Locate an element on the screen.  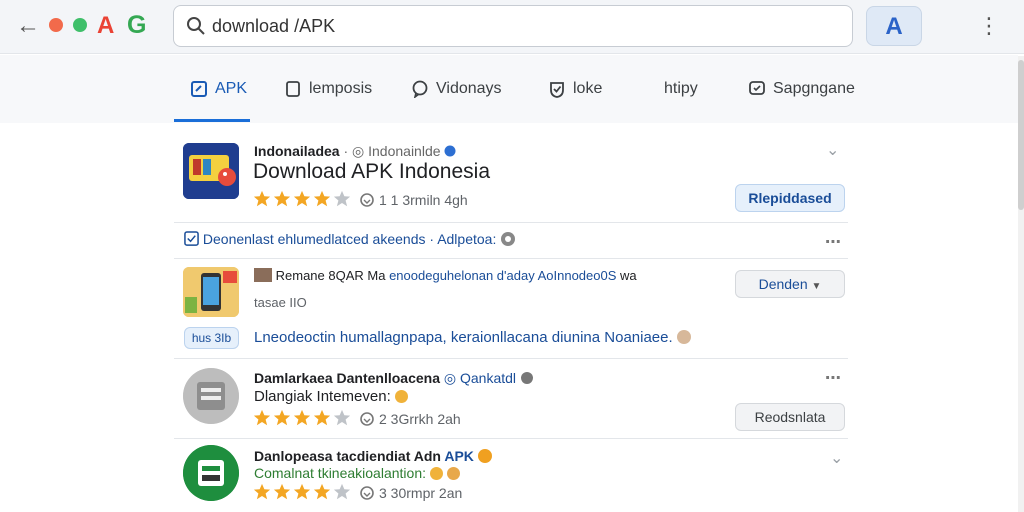
tab-lemposis: lemposis is located at coordinates (328, 89).